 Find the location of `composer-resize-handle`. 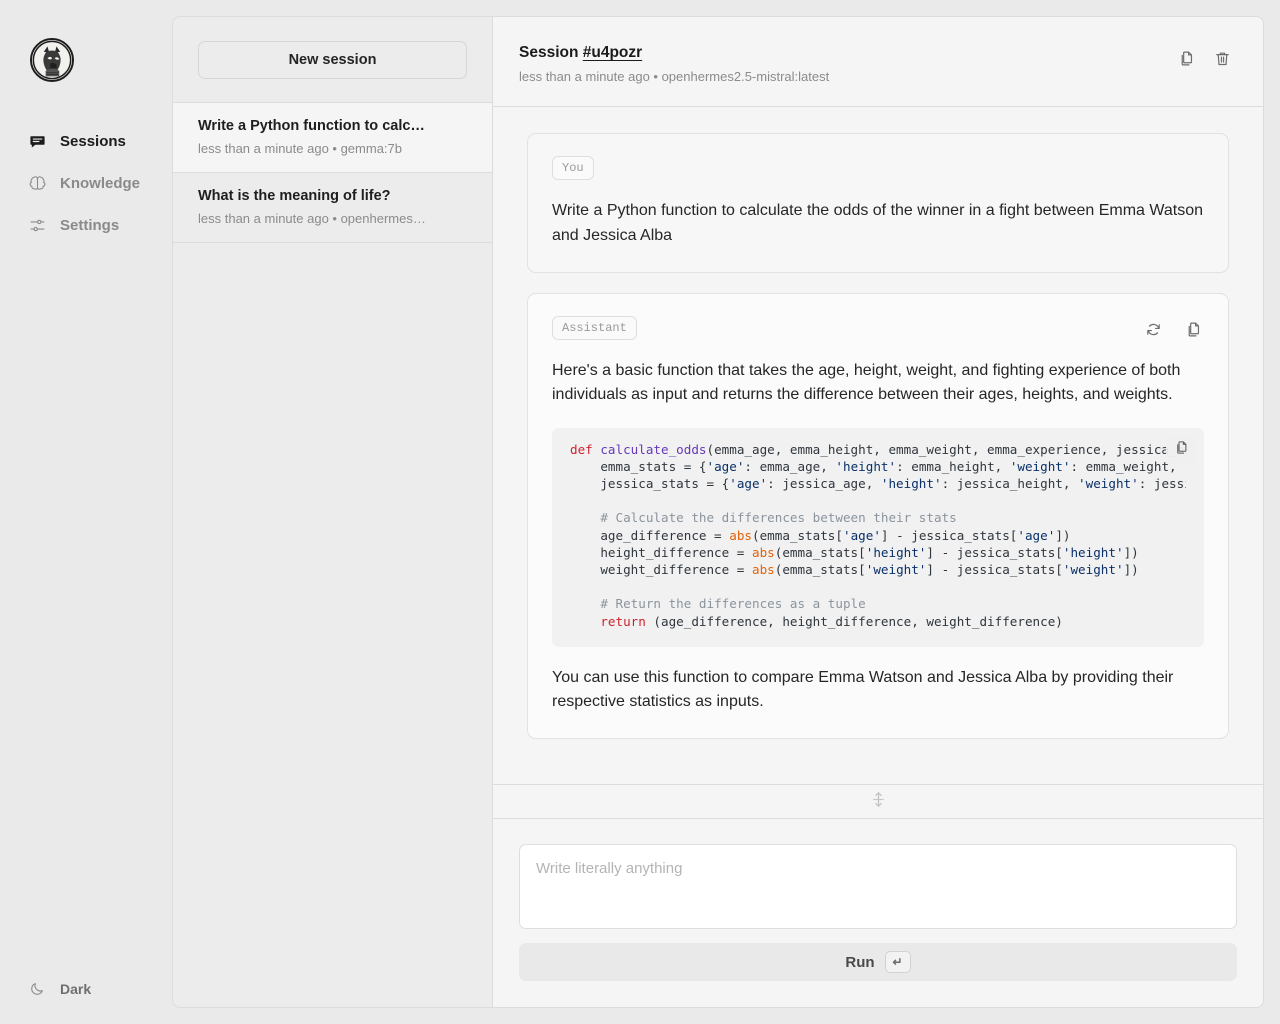

composer-resize-handle is located at coordinates (878, 801).